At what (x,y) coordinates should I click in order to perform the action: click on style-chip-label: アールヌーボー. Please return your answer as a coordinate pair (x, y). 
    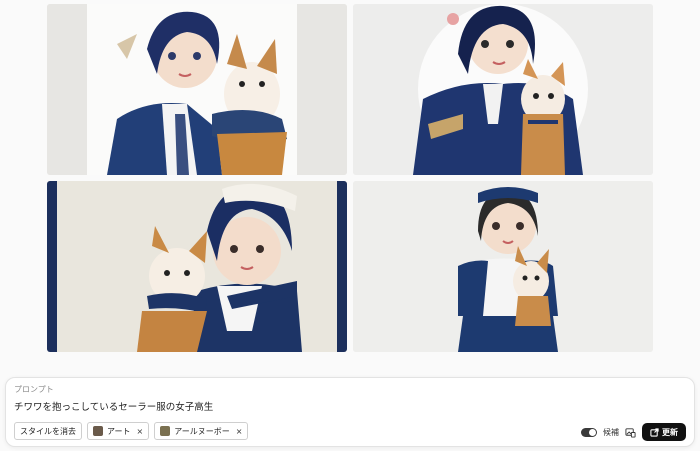
    Looking at the image, I should click on (202, 431).